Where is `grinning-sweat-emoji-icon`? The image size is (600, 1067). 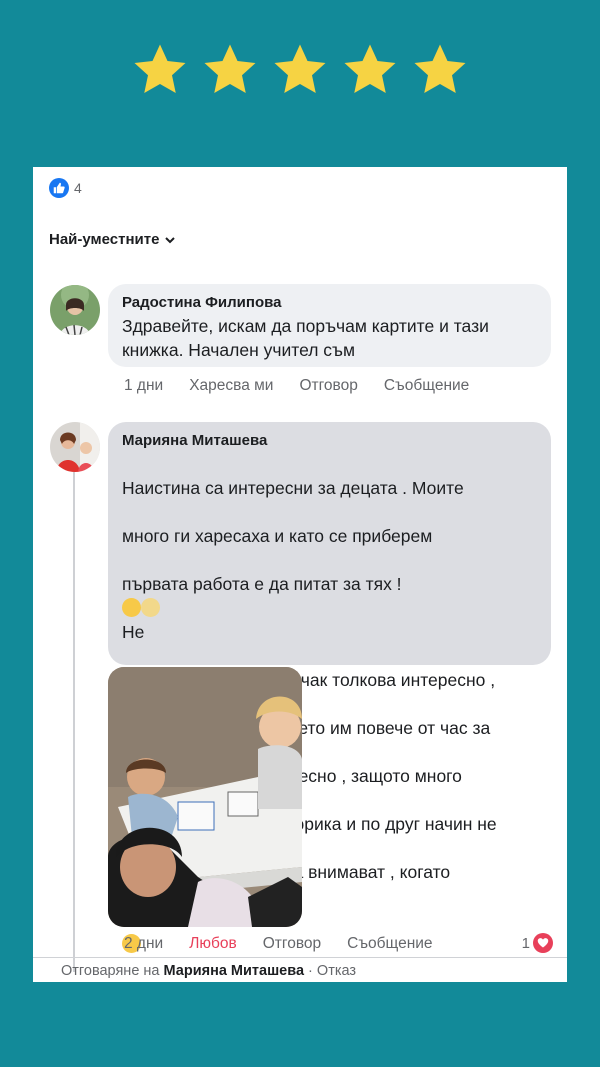
grinning-sweat-emoji-icon is located at coordinates (131, 607).